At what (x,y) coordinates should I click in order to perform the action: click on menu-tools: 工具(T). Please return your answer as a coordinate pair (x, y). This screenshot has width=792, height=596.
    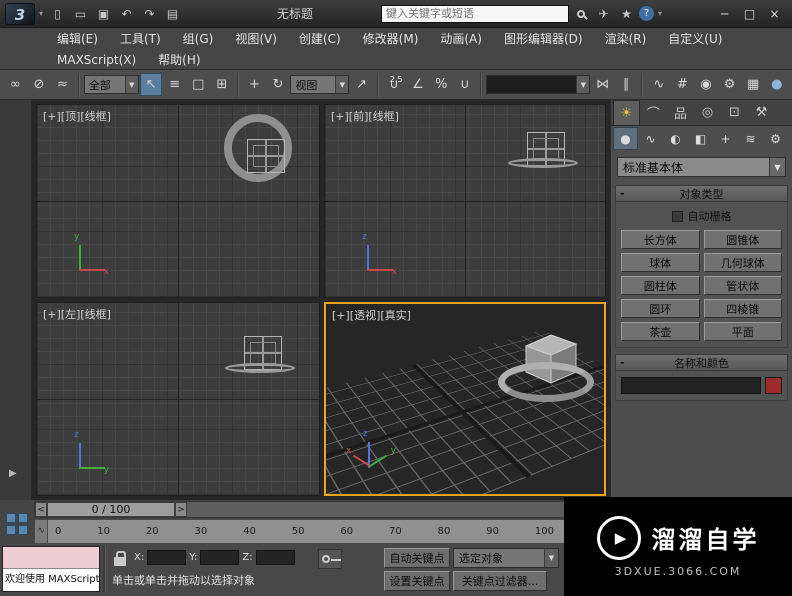
    Looking at the image, I should click on (140, 38).